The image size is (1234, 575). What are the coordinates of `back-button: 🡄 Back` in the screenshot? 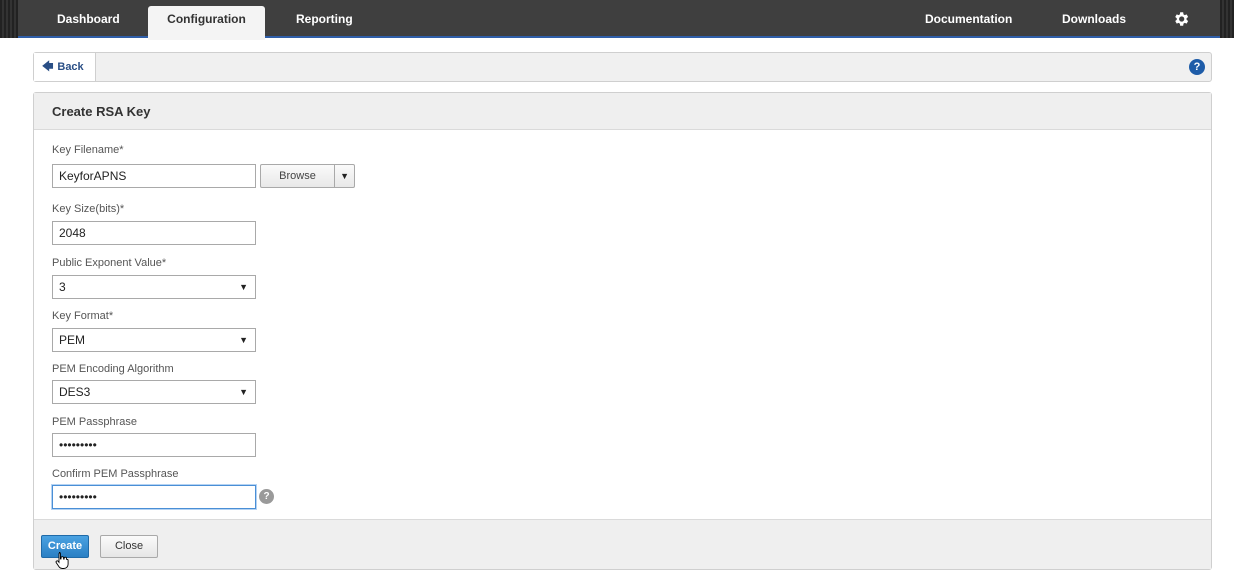 It's located at (65, 67).